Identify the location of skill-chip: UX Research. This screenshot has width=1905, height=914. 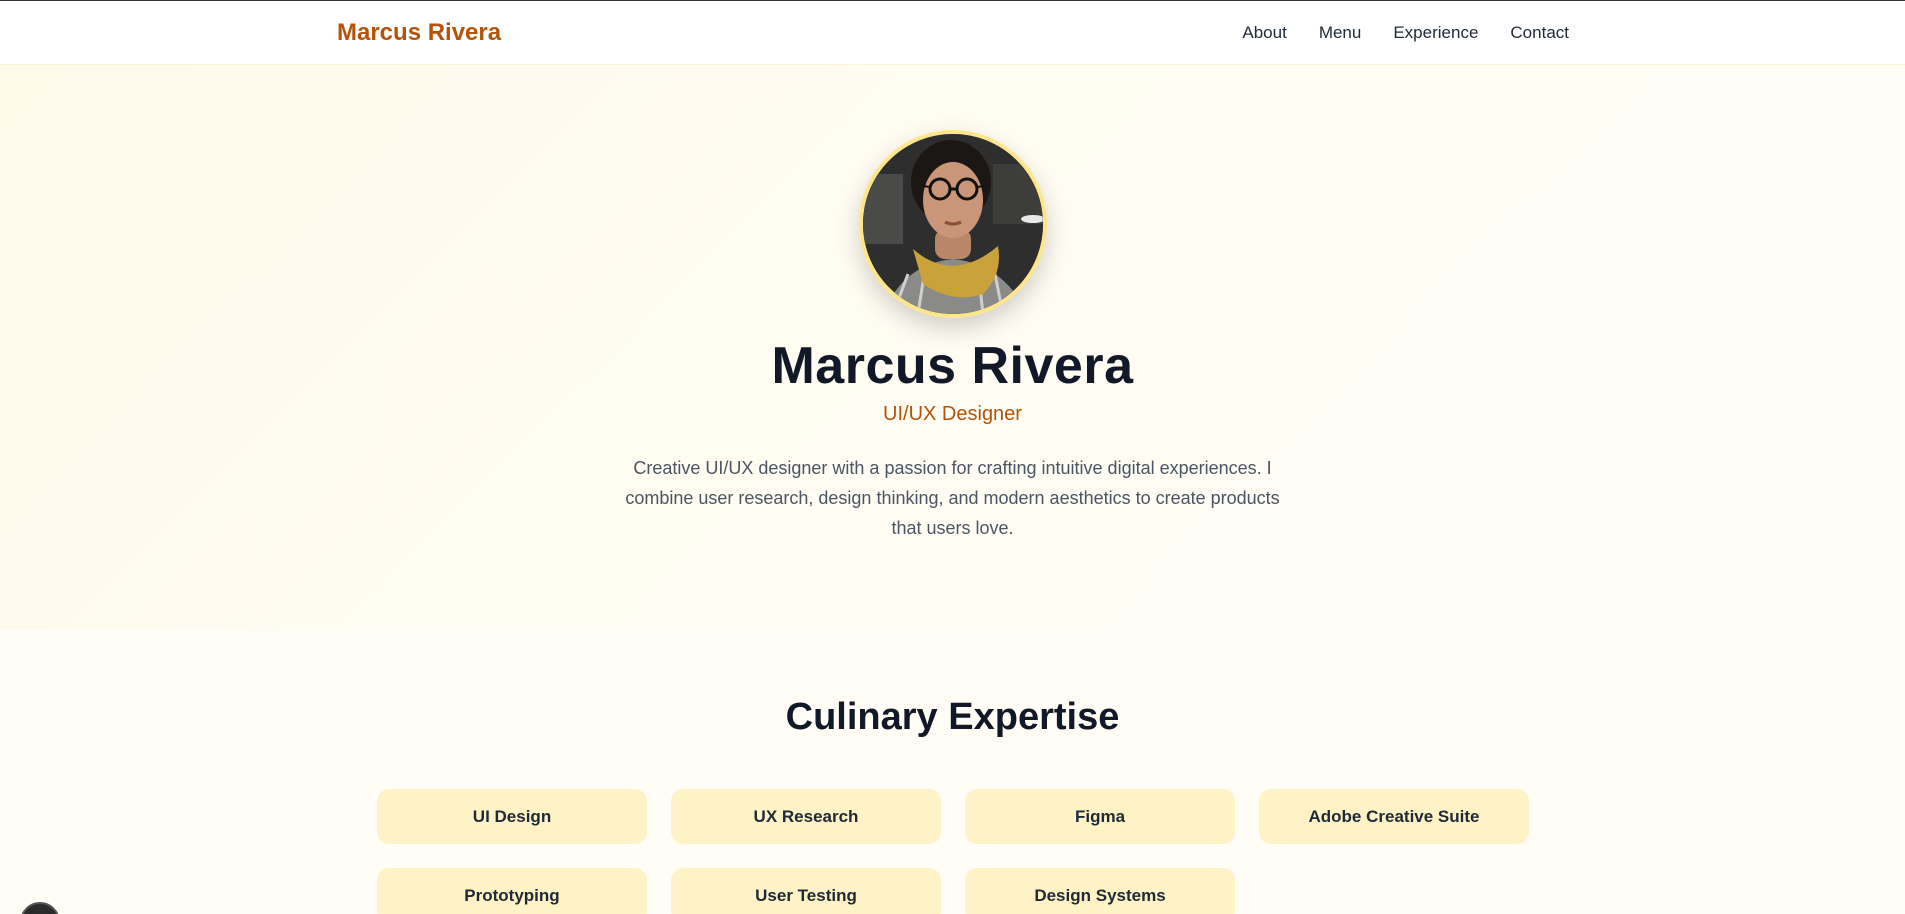
(806, 816).